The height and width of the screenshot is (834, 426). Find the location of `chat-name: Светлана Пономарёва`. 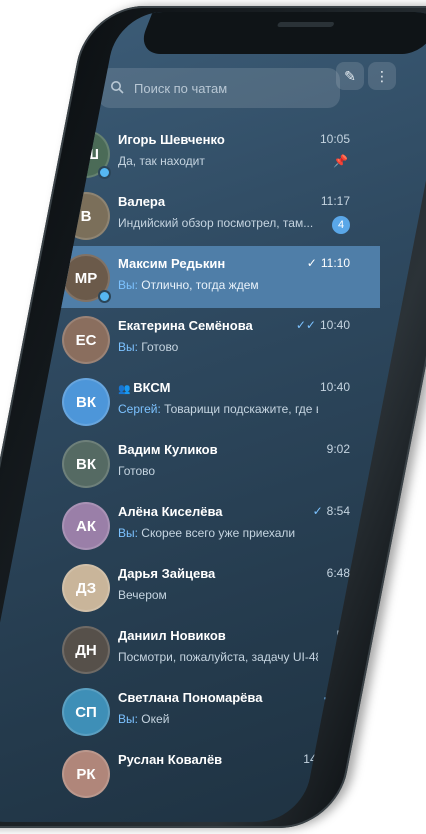

chat-name: Светлана Пономарёва is located at coordinates (190, 697).